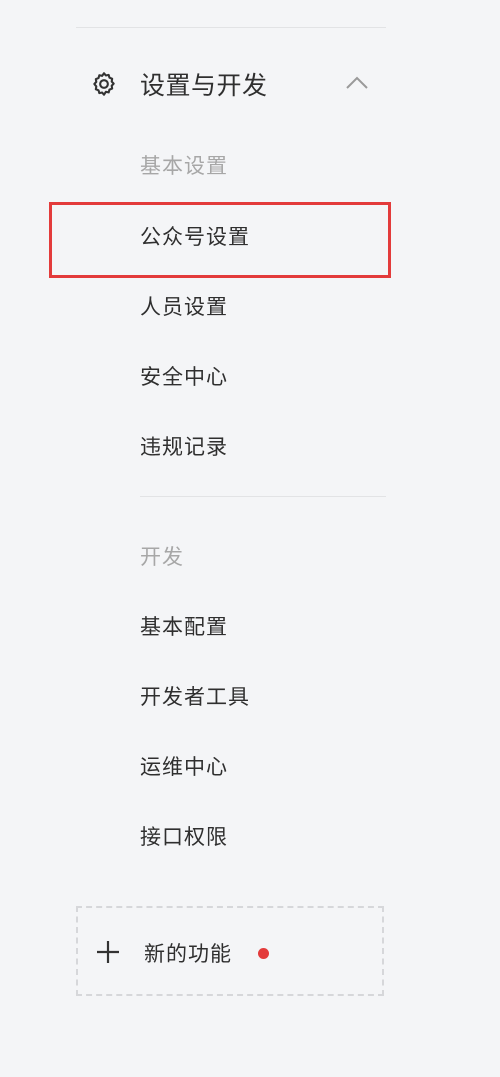 This screenshot has width=500, height=1077. Describe the element at coordinates (184, 166) in the screenshot. I see `group-label-basic-settings: 基本设置` at that location.